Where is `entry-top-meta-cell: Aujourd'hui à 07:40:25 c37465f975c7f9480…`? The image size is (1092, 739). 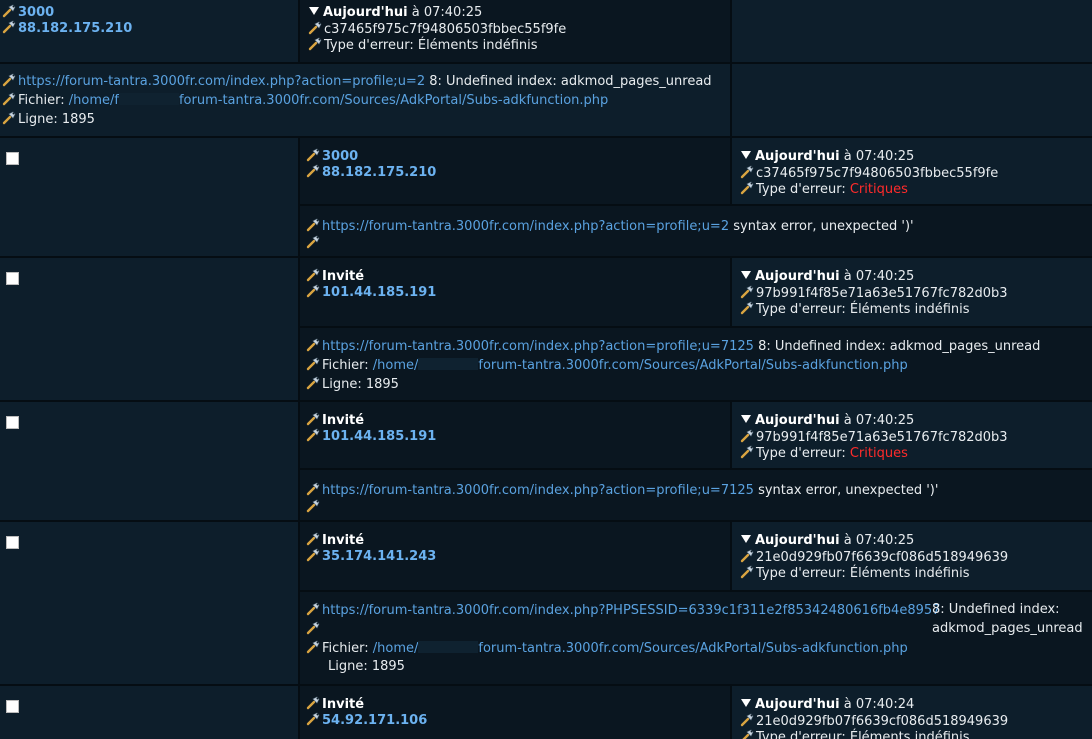
entry-top-meta-cell: Aujourd'hui à 07:40:25 c37465f975c7f9480… is located at coordinates (514, 31).